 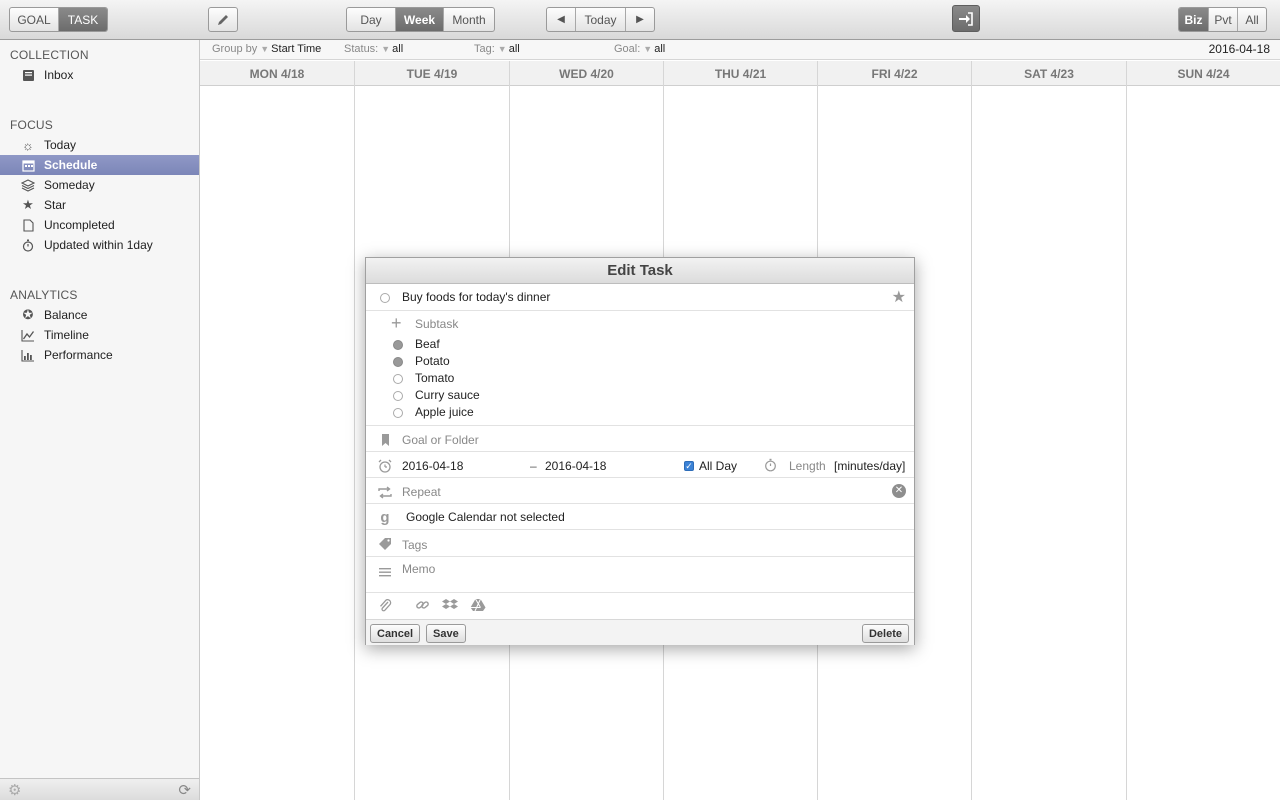 What do you see at coordinates (69, 185) in the screenshot?
I see `sidebar-item-label: Someday` at bounding box center [69, 185].